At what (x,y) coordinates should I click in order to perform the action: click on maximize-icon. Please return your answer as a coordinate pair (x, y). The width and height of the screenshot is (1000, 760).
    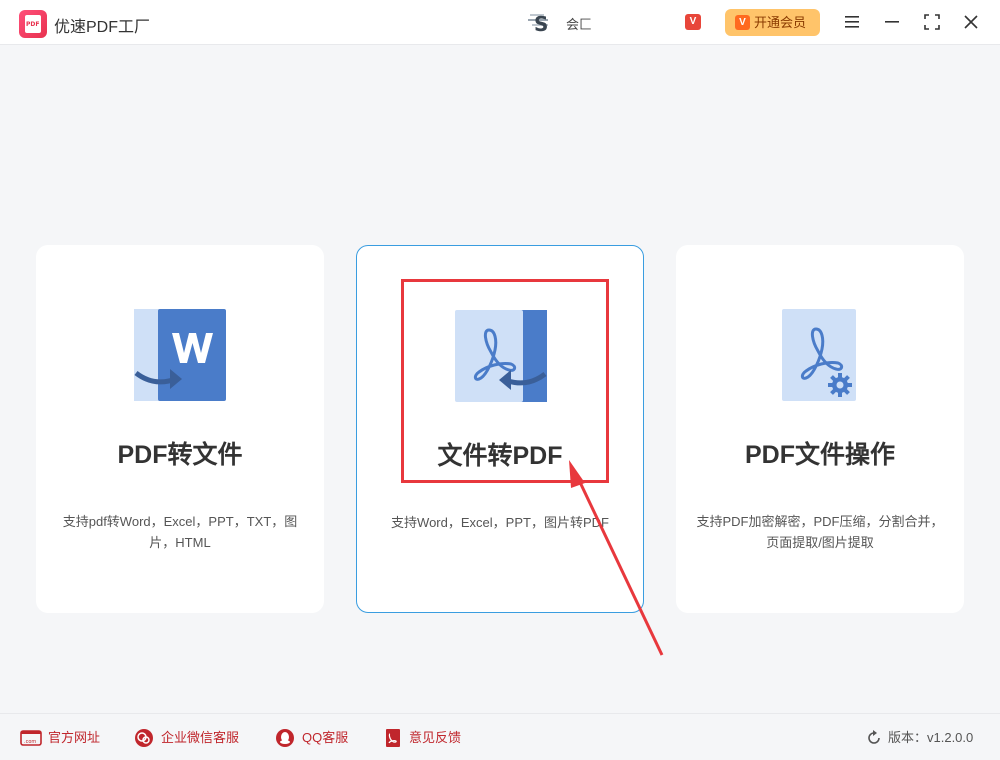
    Looking at the image, I should click on (932, 22).